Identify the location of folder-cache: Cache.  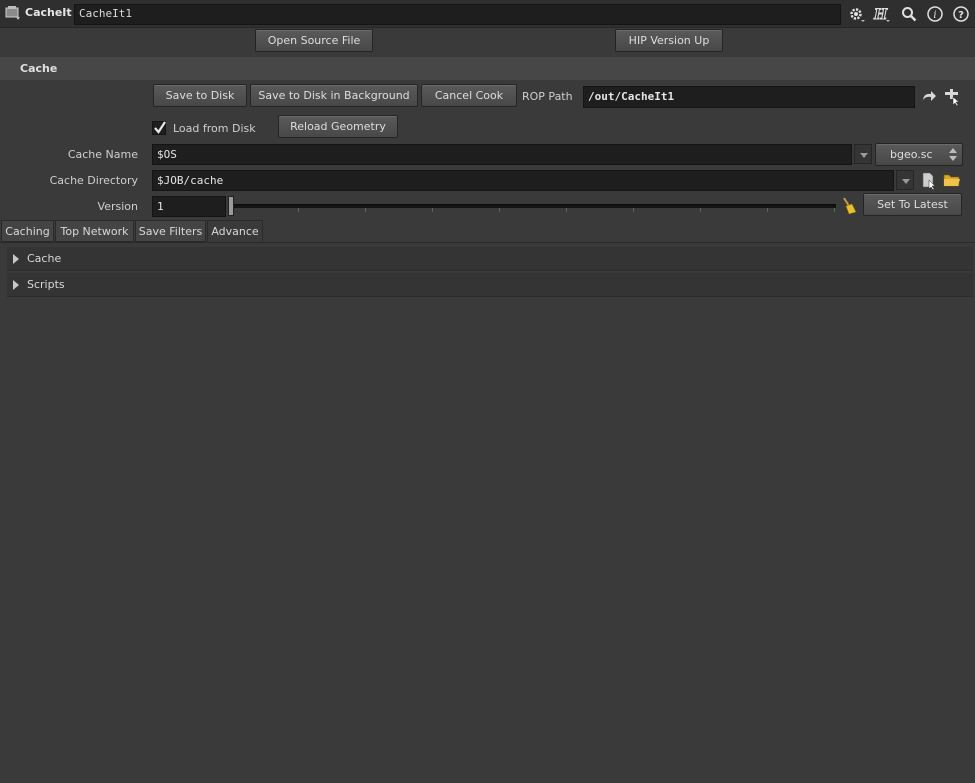
(490, 259).